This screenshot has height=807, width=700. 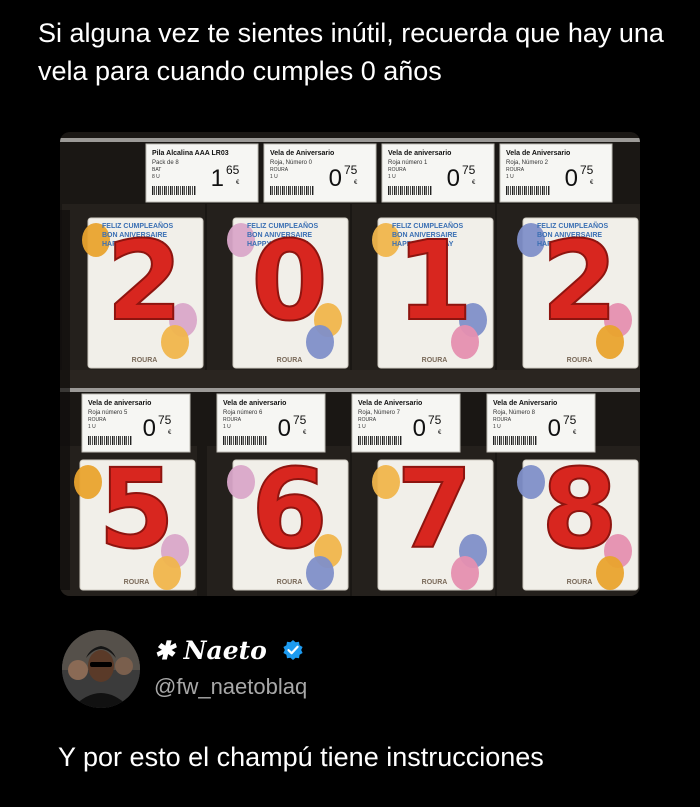 What do you see at coordinates (210, 650) in the screenshot?
I see `author-display-name: ✱ Naeto` at bounding box center [210, 650].